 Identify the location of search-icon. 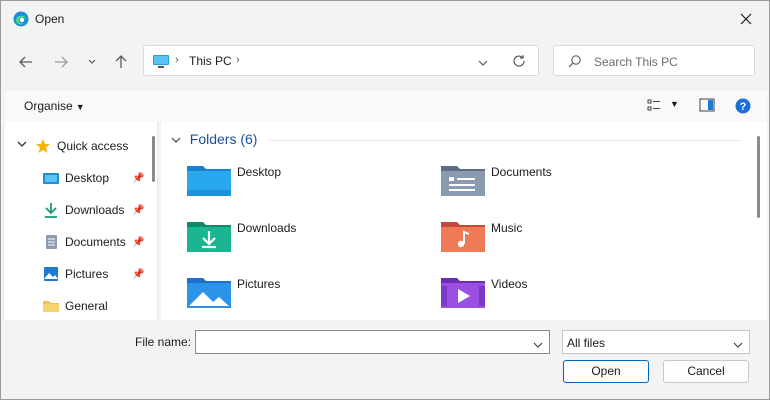
(575, 62).